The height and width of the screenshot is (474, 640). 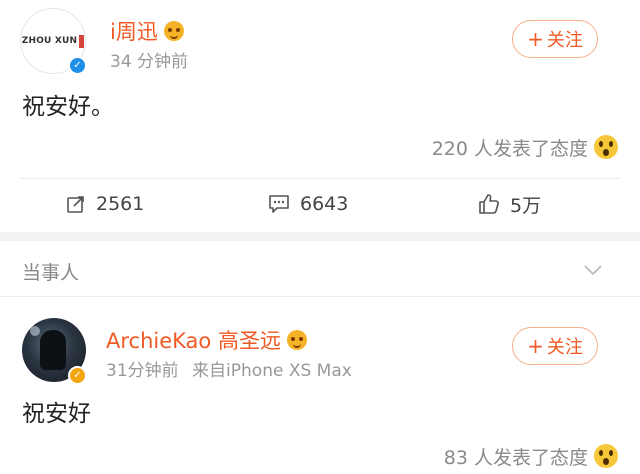 What do you see at coordinates (272, 371) in the screenshot?
I see `post-source: 来自iPhone XS Max` at bounding box center [272, 371].